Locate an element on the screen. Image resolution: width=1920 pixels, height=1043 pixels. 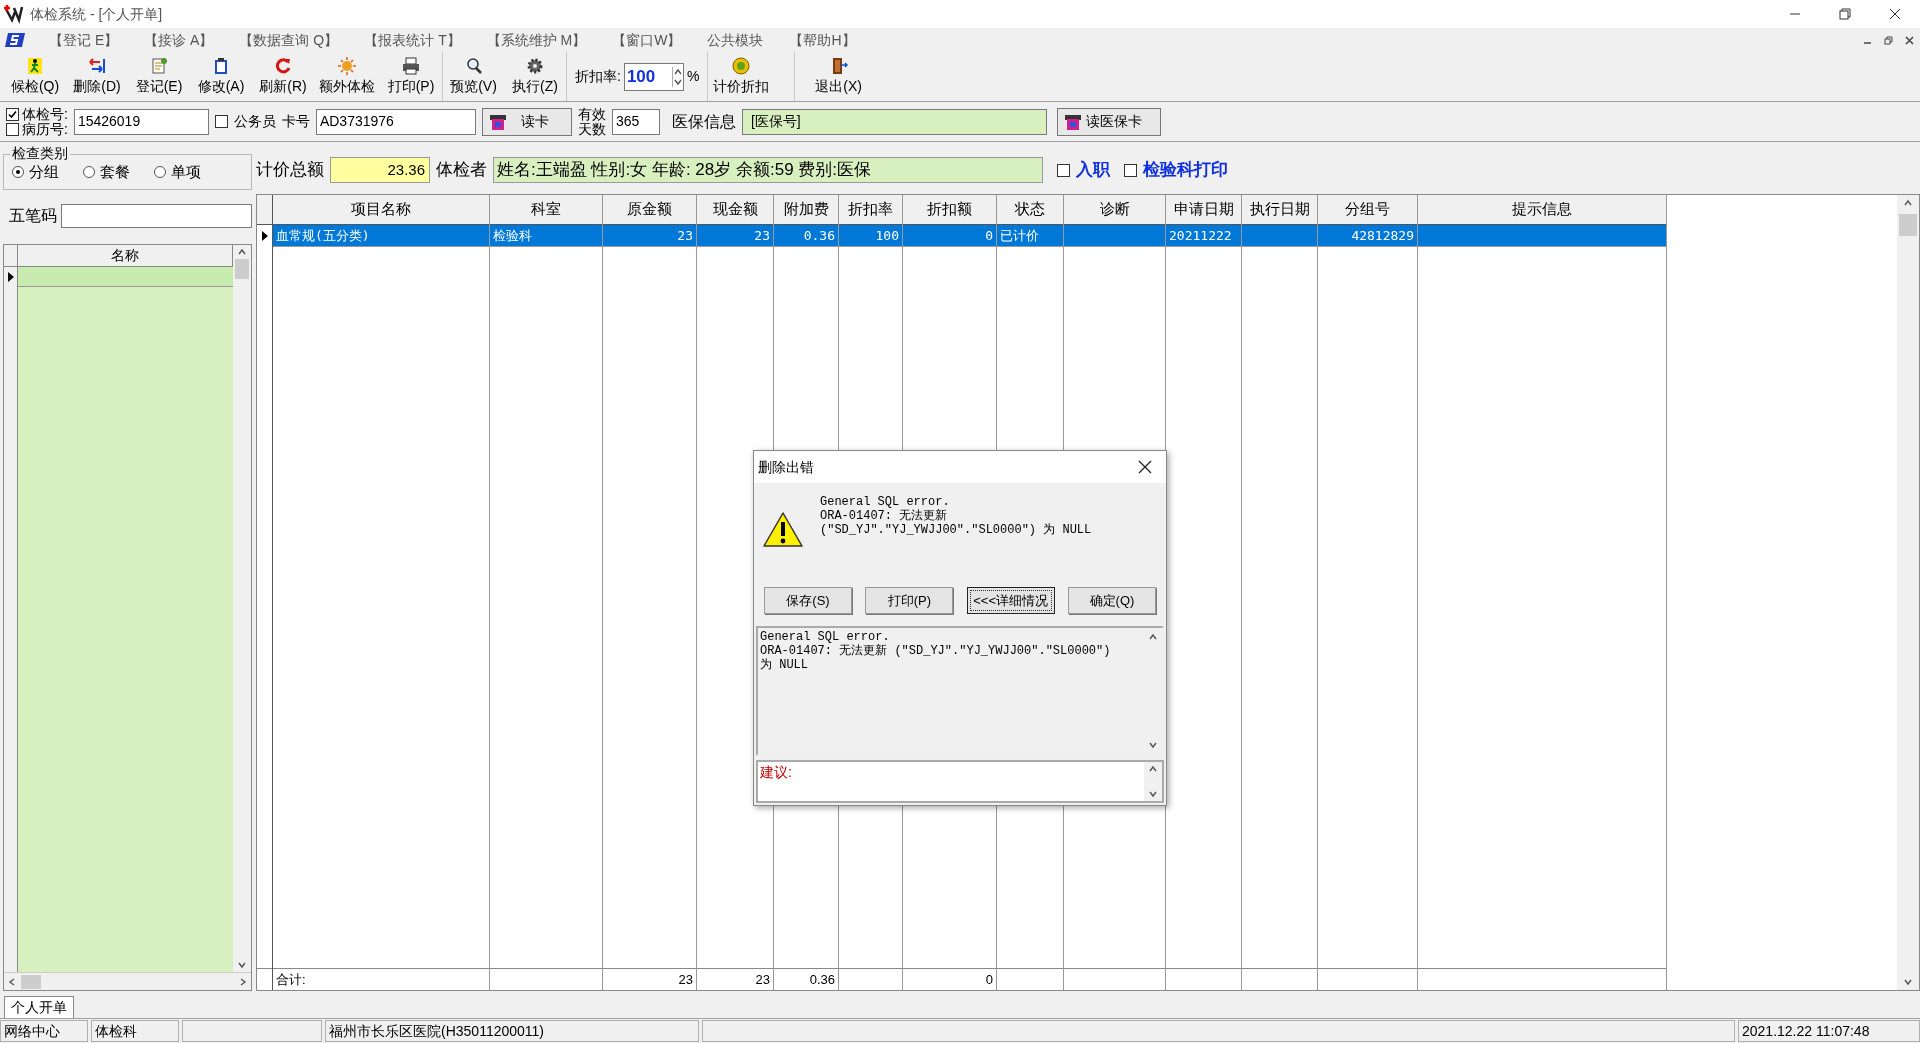
menu-item: 【窗口W】 is located at coordinates (647, 40).